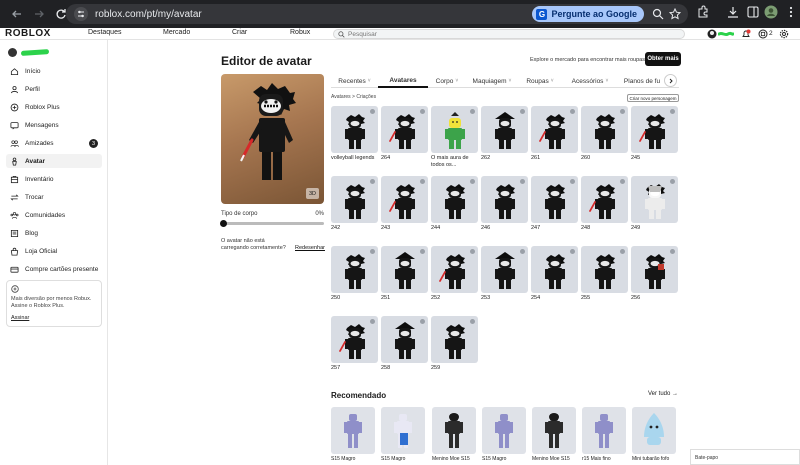 This screenshot has width=800, height=465. Describe the element at coordinates (54, 179) in the screenshot. I see `sidebar-item-inventory: Inventário` at that location.